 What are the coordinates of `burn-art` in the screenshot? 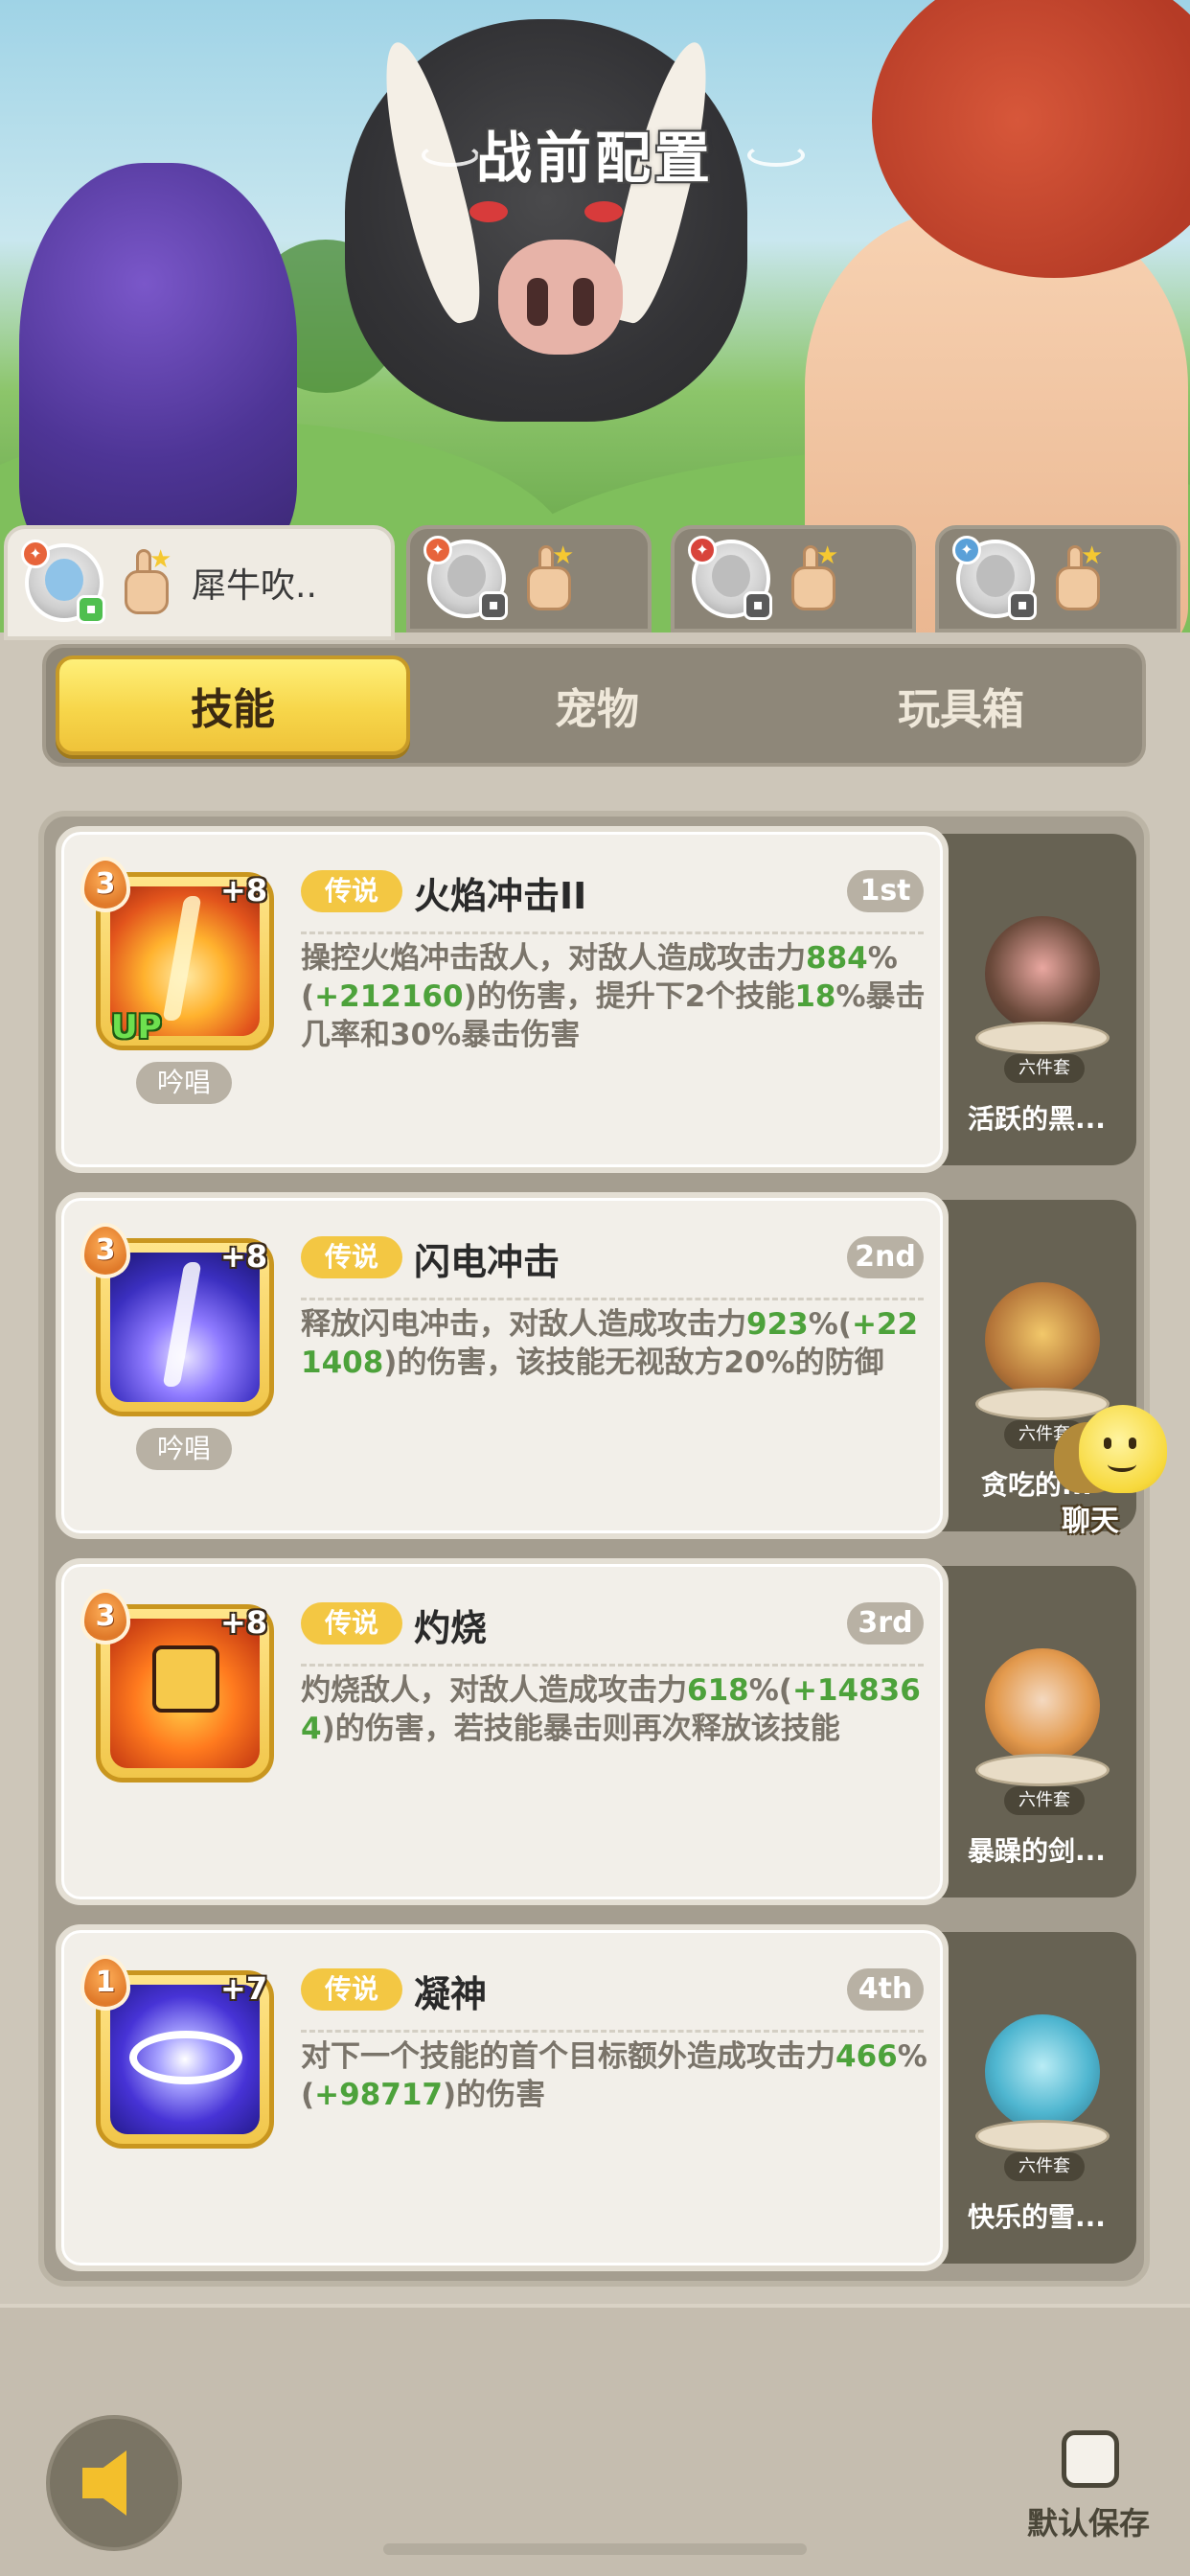 It's located at (185, 1693).